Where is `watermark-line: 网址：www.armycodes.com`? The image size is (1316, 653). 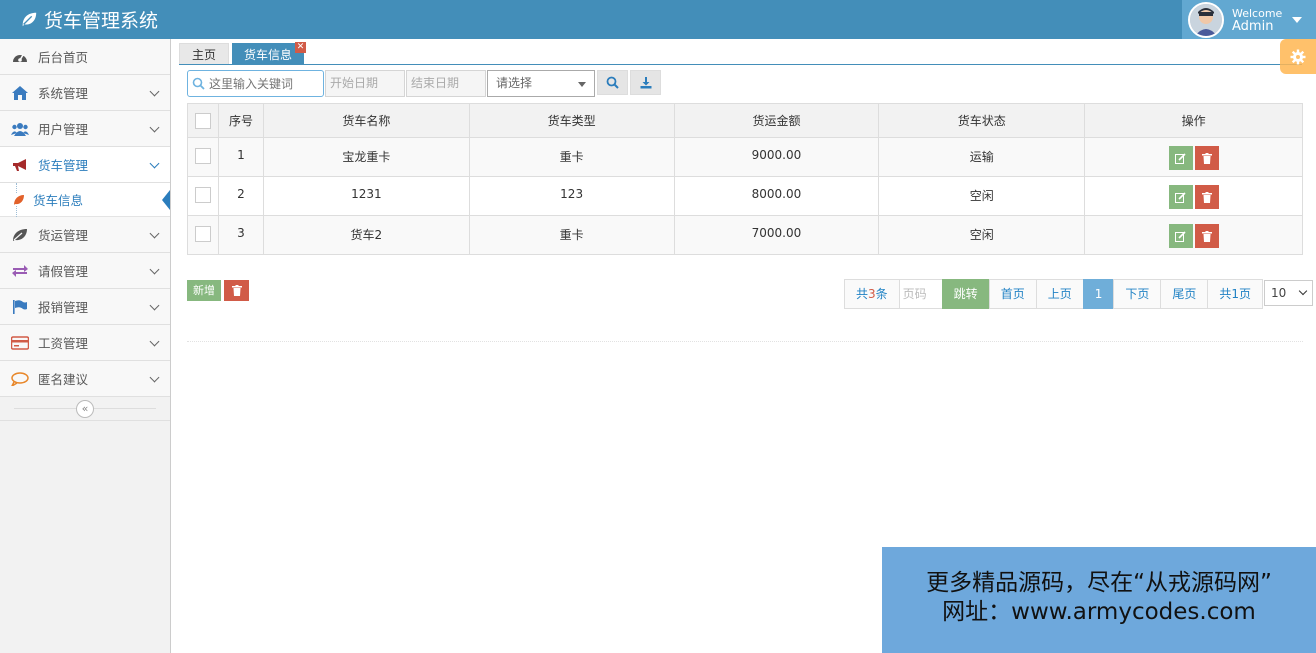
watermark-line: 网址：www.armycodes.com is located at coordinates (1099, 612).